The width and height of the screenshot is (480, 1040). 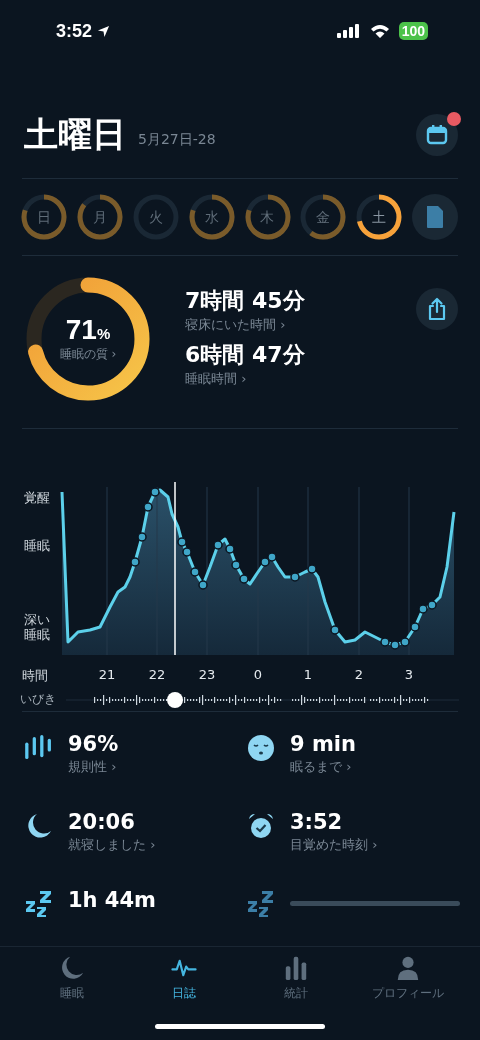 I want to click on stat-link: 眠るまで ›, so click(x=375, y=767).